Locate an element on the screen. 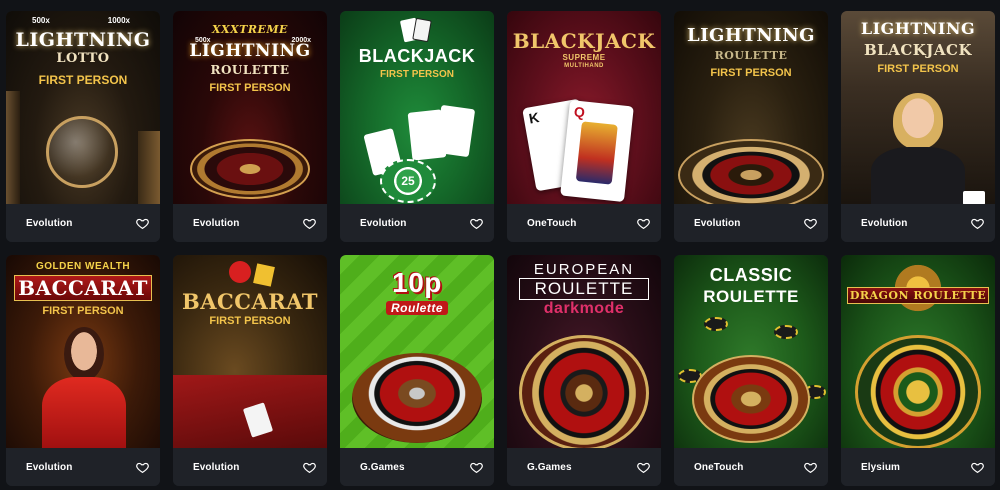  playing-card is located at coordinates (974, 197).